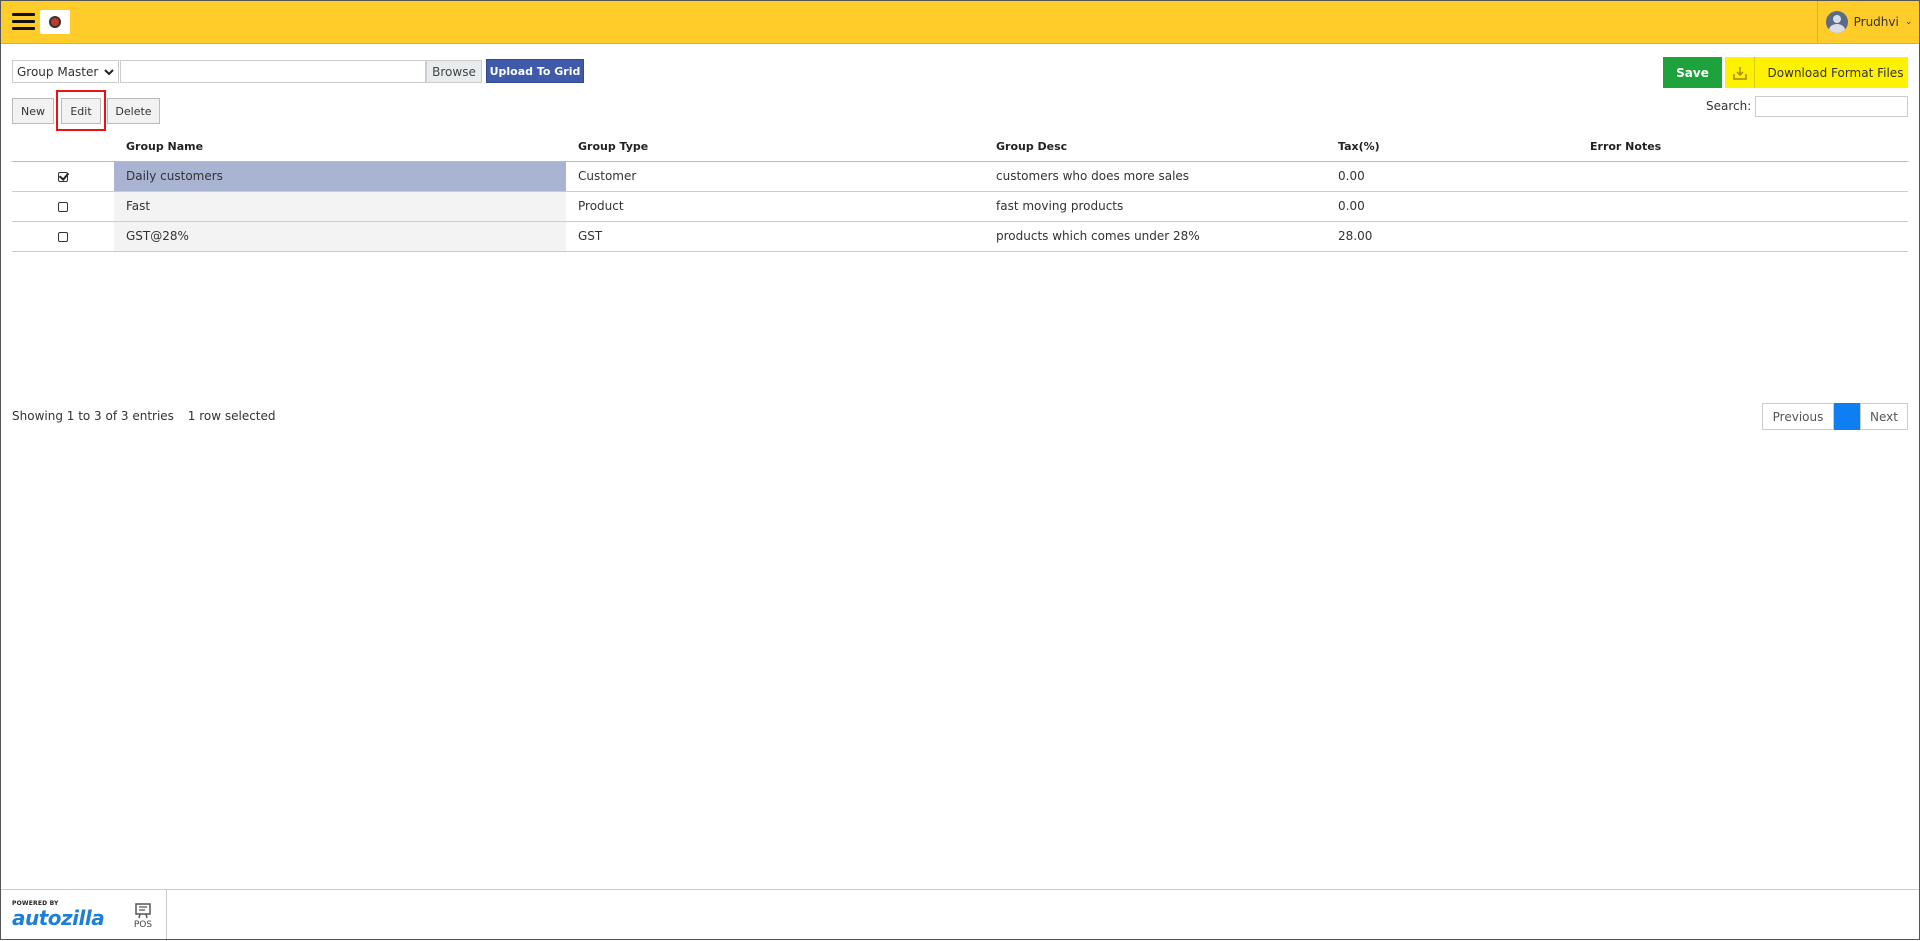  I want to click on user-name: Prudhvi, so click(1876, 22).